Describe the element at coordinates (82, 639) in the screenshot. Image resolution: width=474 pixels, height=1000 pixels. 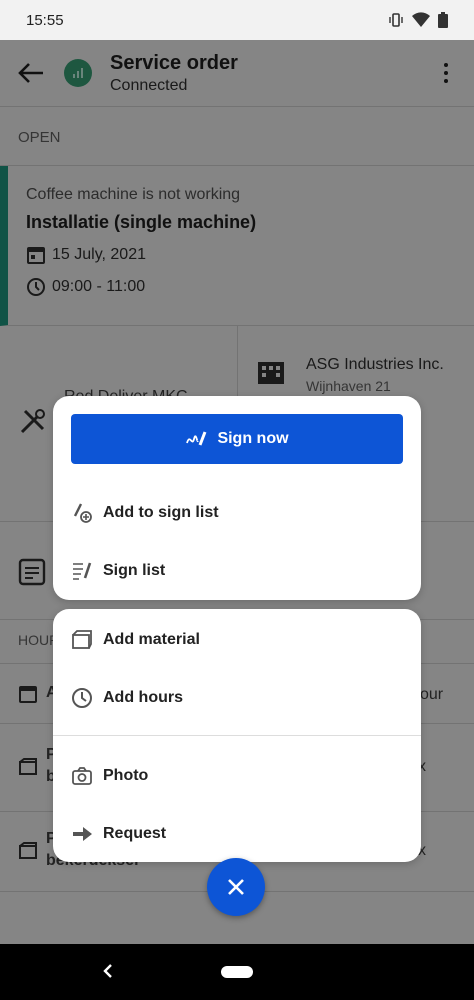
I see `box-icon` at that location.